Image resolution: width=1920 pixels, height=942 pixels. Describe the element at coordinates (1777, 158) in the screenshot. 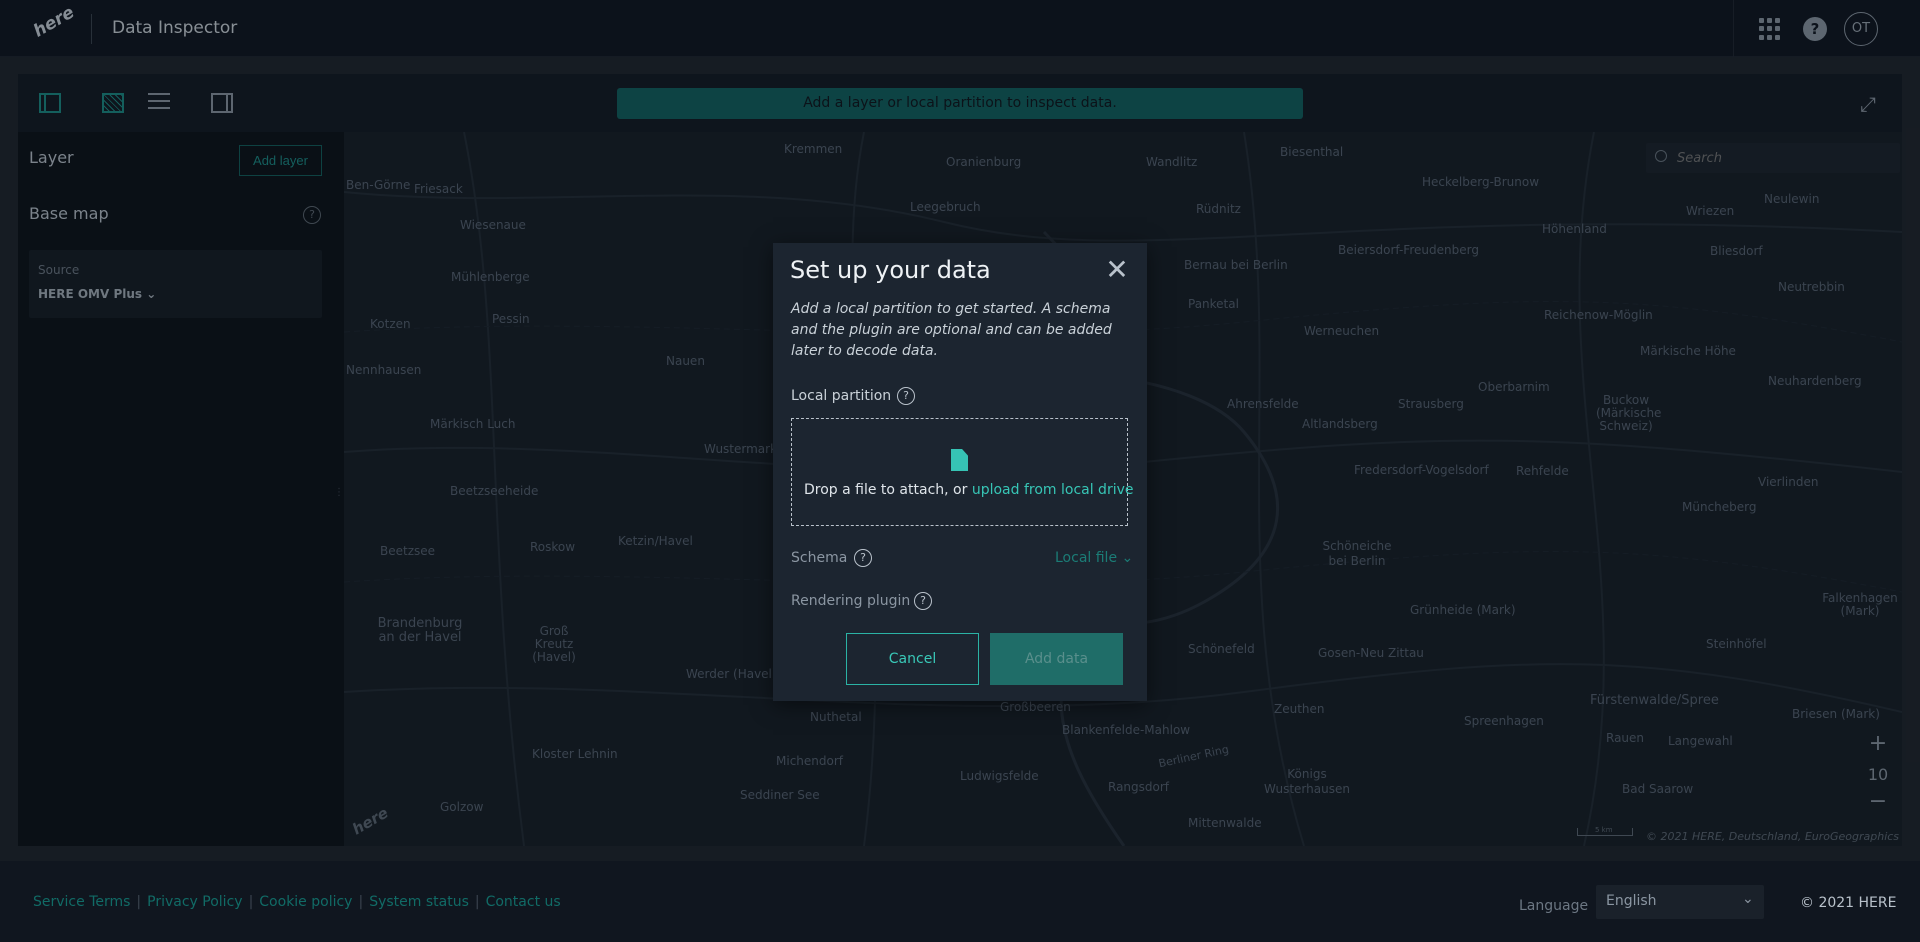

I see `map-search-input` at that location.